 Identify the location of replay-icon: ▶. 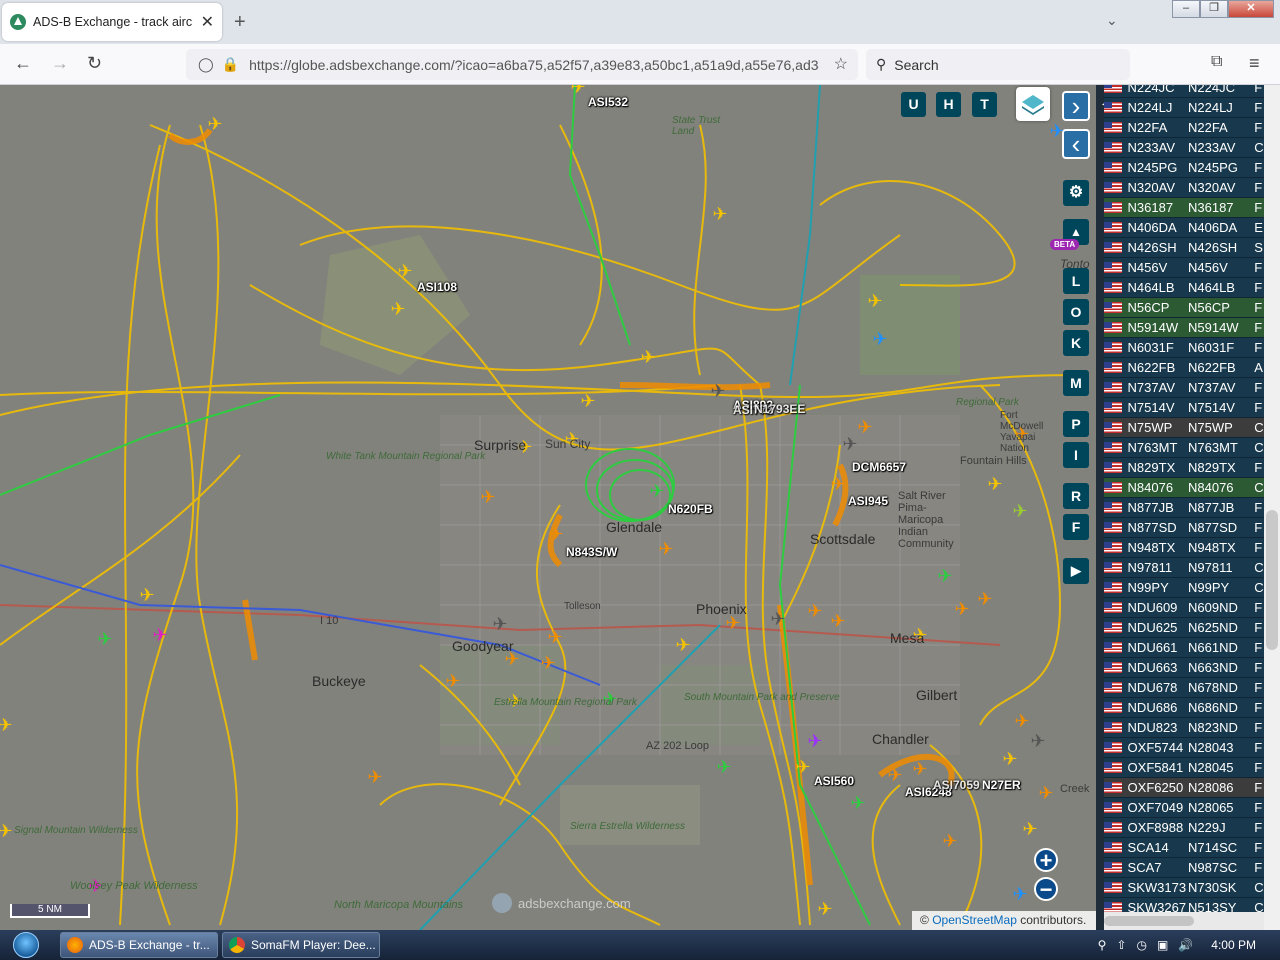
(1076, 571).